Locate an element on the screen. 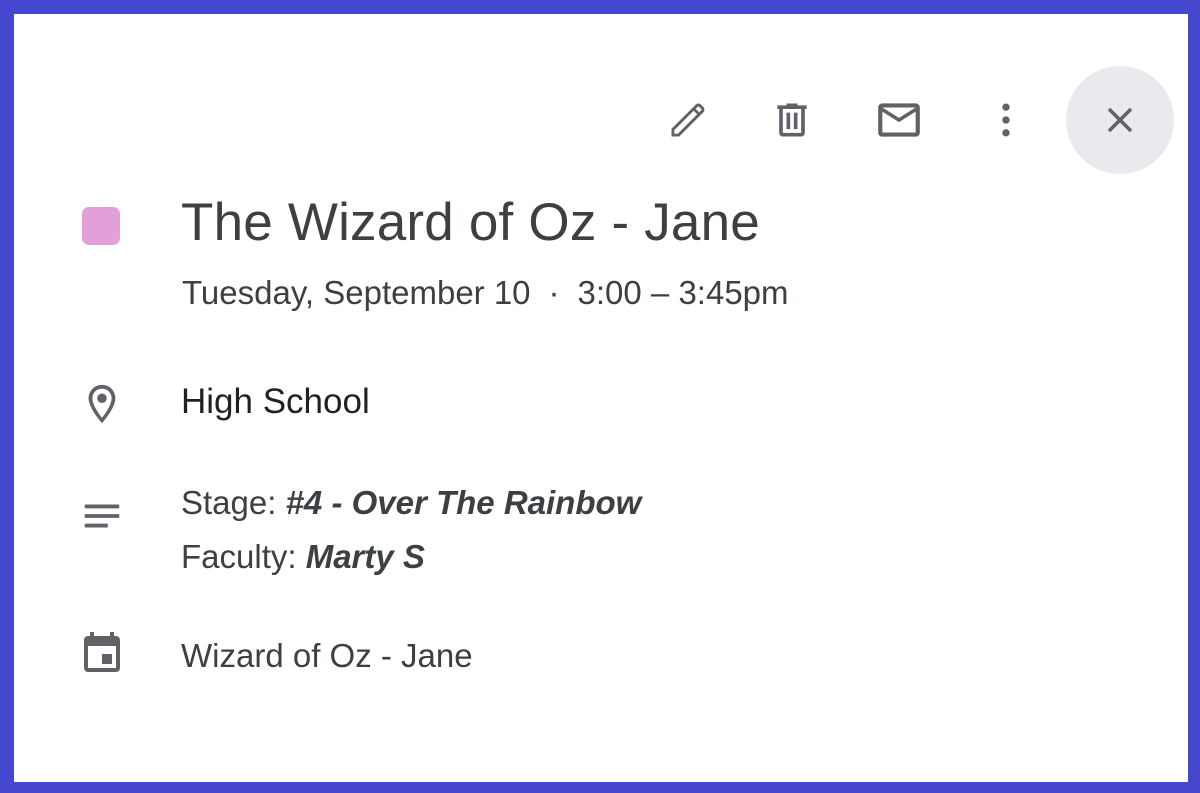 This screenshot has height=793, width=1200. description-faculty-line: Faculty: Marty S is located at coordinates (303, 557).